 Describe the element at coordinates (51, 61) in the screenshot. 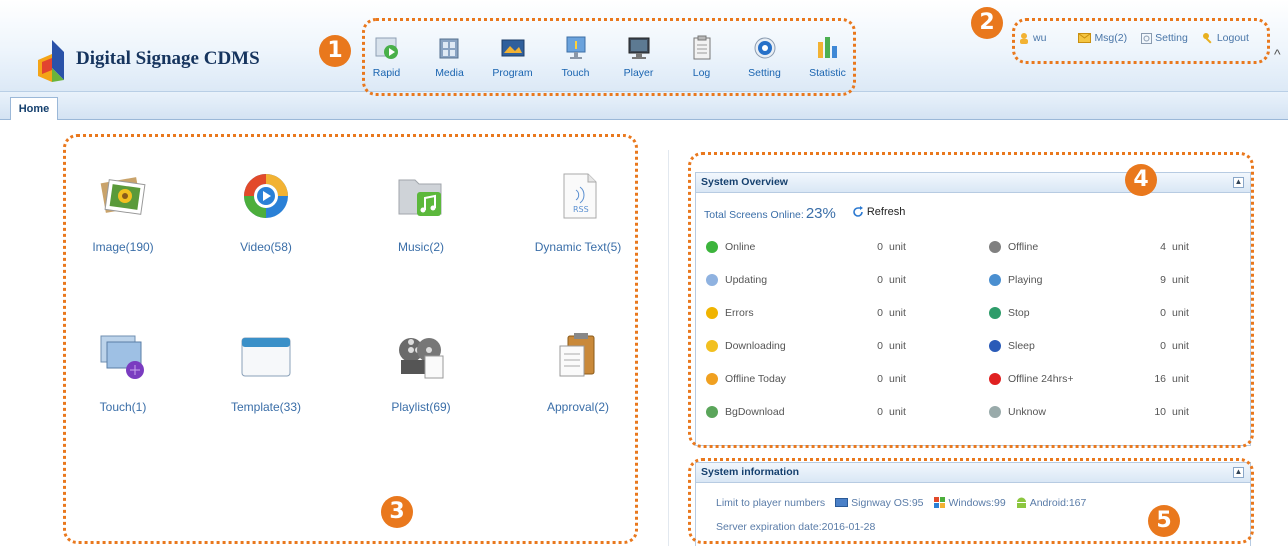

I see `app-logo-icon` at that location.